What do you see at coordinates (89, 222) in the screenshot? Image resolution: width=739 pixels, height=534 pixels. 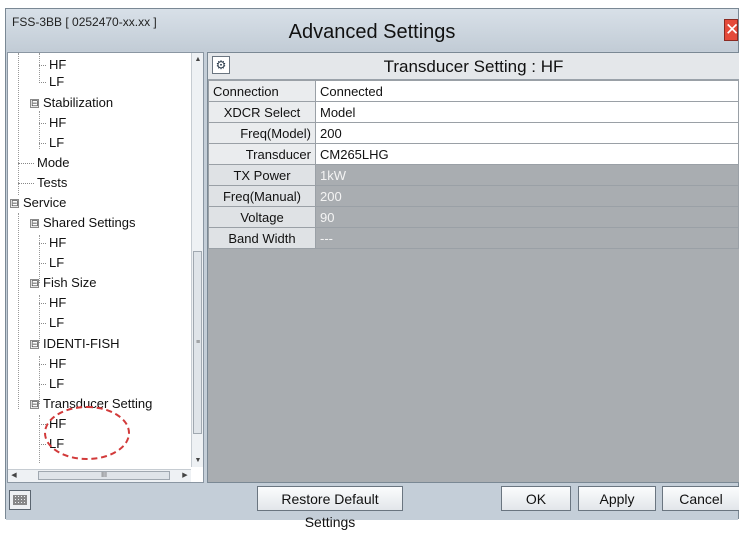 I see `tree-item-label: Shared Settings` at bounding box center [89, 222].